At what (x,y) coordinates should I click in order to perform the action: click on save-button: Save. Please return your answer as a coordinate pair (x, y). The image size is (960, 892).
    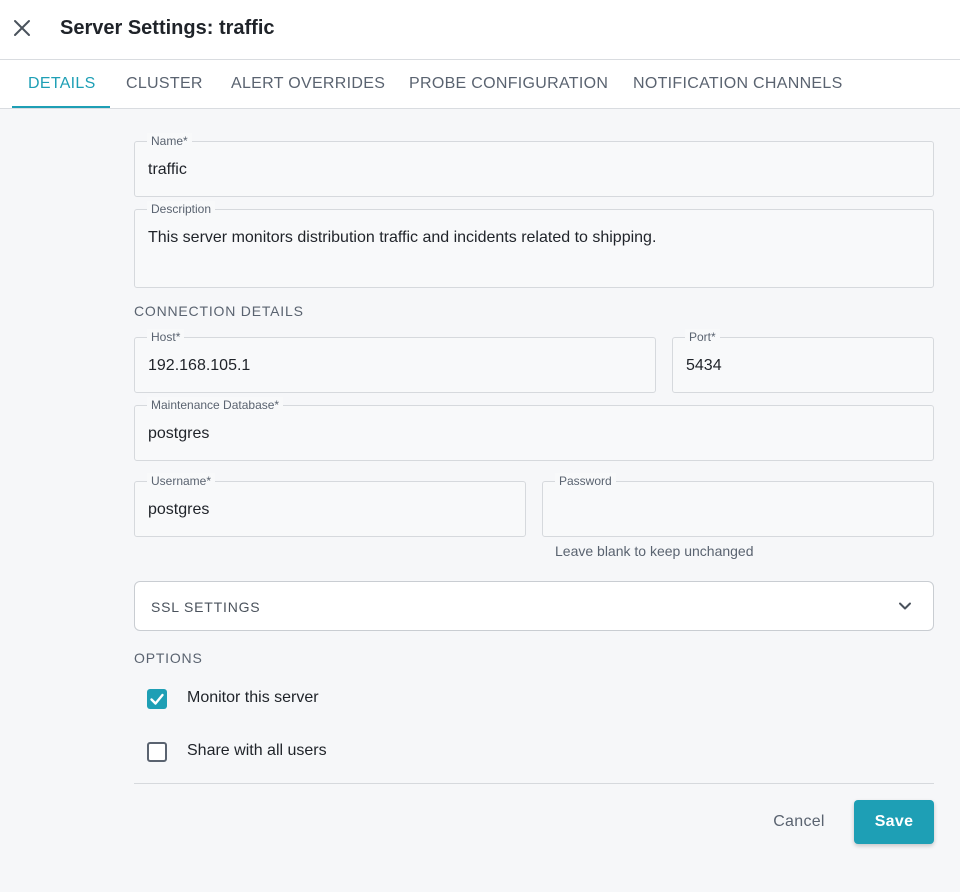
    Looking at the image, I should click on (894, 822).